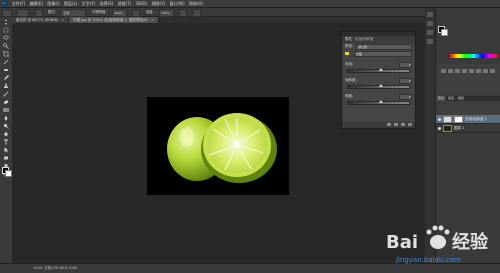 The image size is (500, 273). What do you see at coordinates (474, 56) in the screenshot?
I see `color-ramp` at bounding box center [474, 56].